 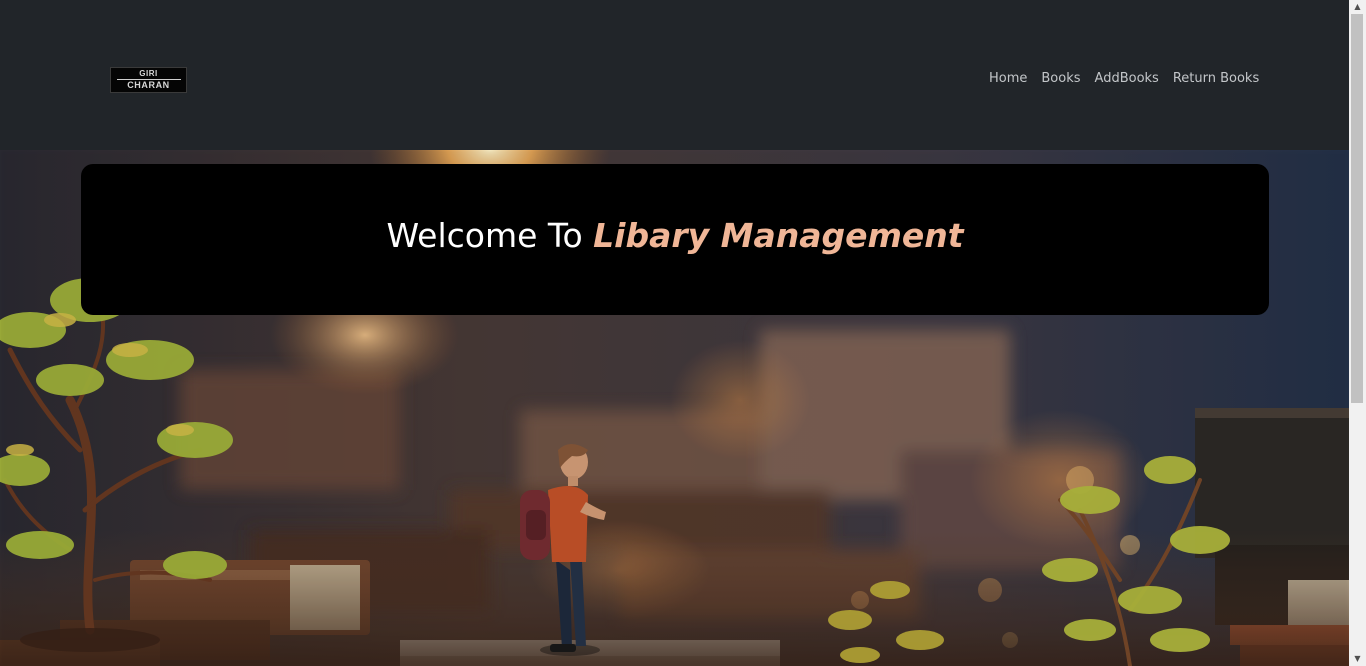 I want to click on vertical-scrollbar: ▲ ▼, so click(x=1357, y=333).